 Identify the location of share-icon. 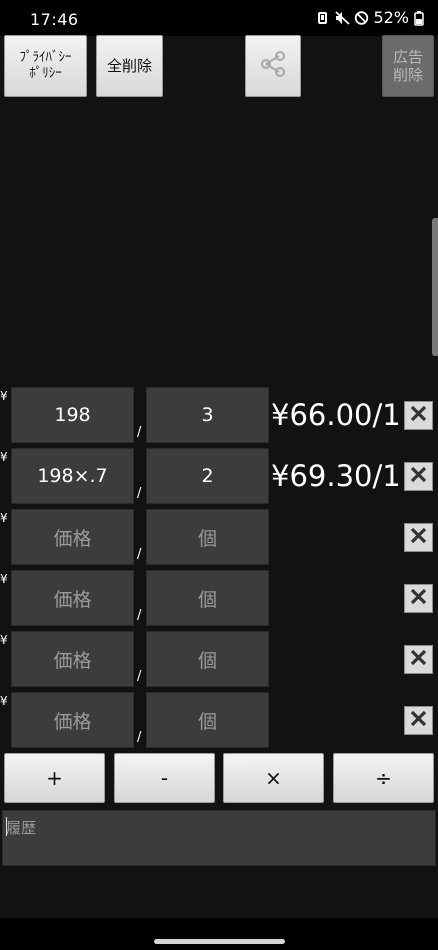
(273, 66).